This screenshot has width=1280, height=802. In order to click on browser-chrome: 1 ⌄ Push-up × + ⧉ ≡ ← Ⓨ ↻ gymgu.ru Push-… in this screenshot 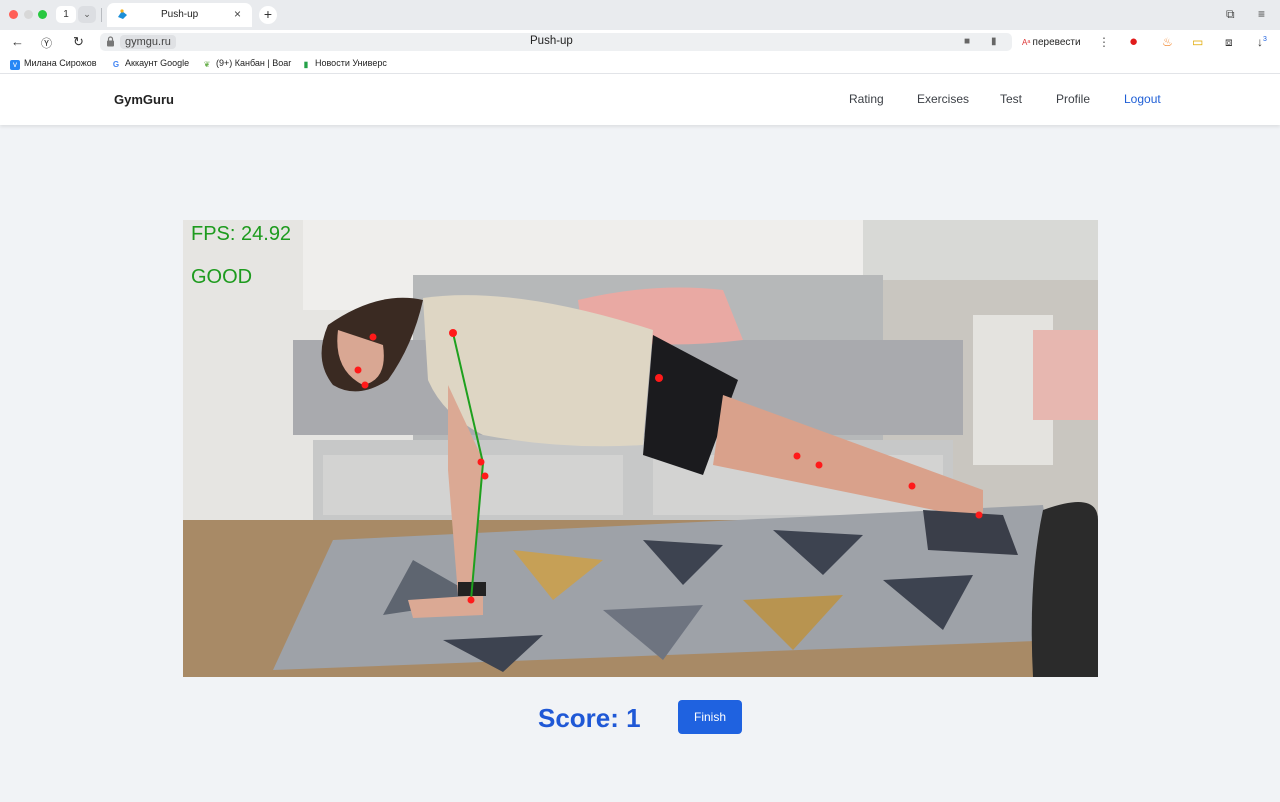, I will do `click(640, 37)`.